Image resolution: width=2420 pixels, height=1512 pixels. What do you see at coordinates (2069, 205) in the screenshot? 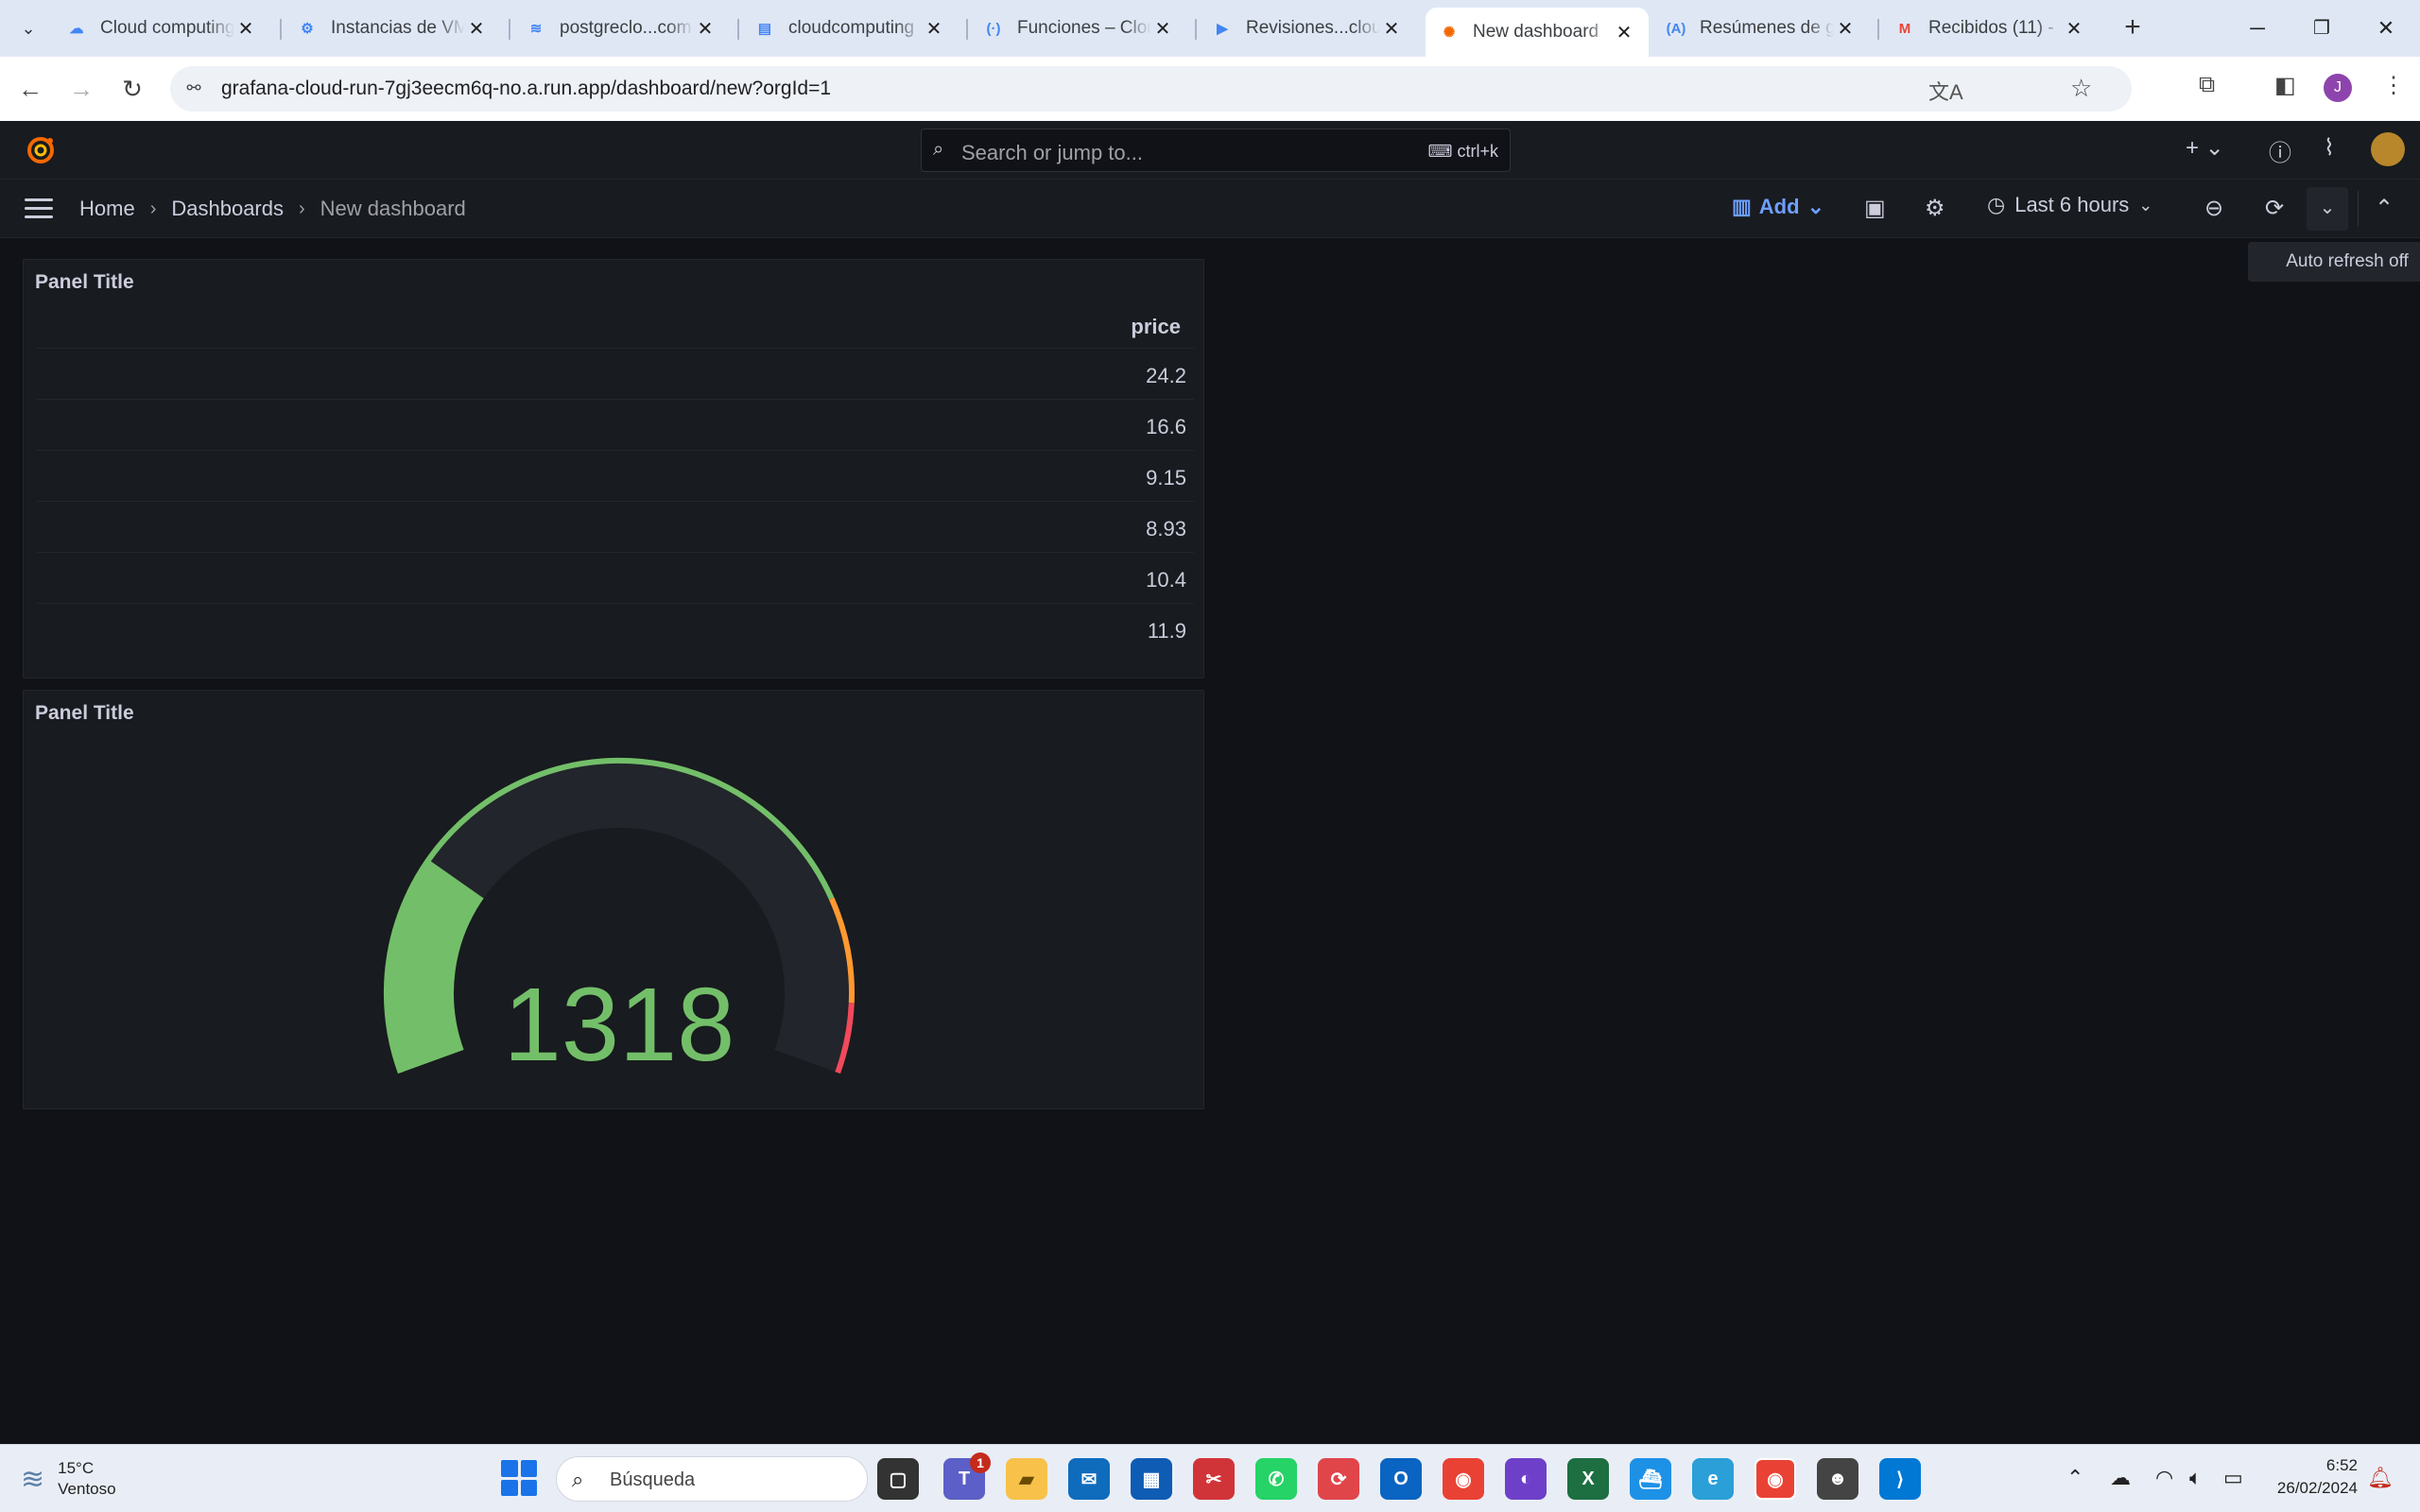
I see `time-range-picker: ◷ Last 6 hours ⌄` at bounding box center [2069, 205].